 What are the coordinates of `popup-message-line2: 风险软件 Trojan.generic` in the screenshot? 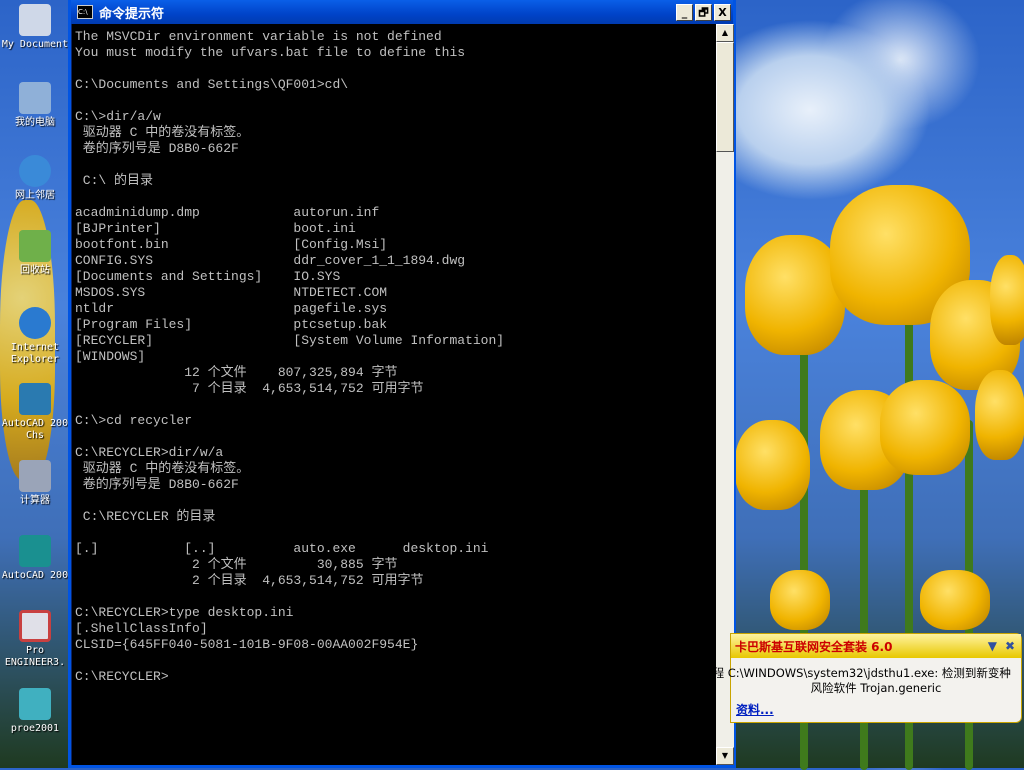 It's located at (876, 688).